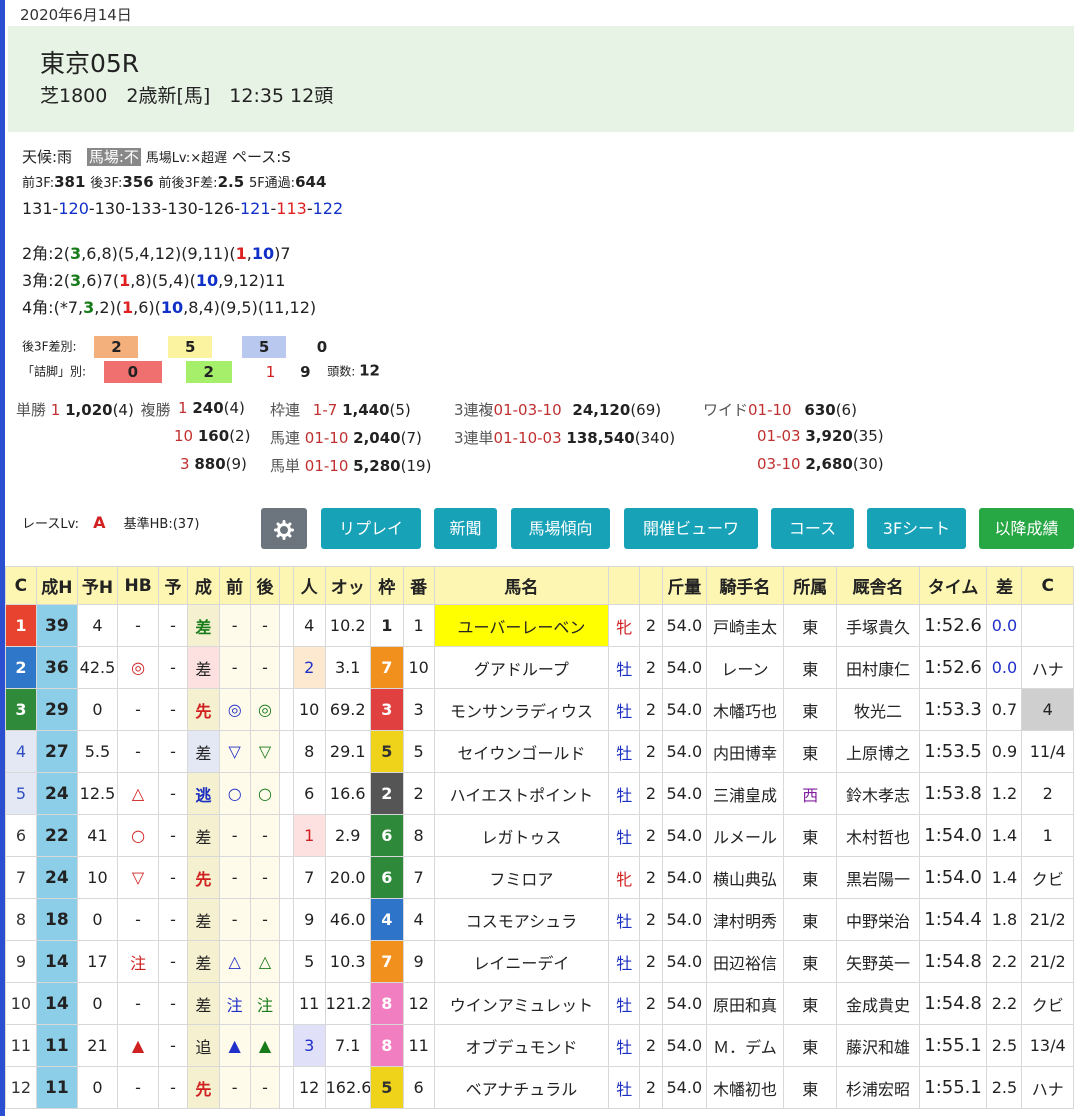 This screenshot has height=1116, width=1074. What do you see at coordinates (309, 961) in the screenshot?
I see `popularity: 5` at bounding box center [309, 961].